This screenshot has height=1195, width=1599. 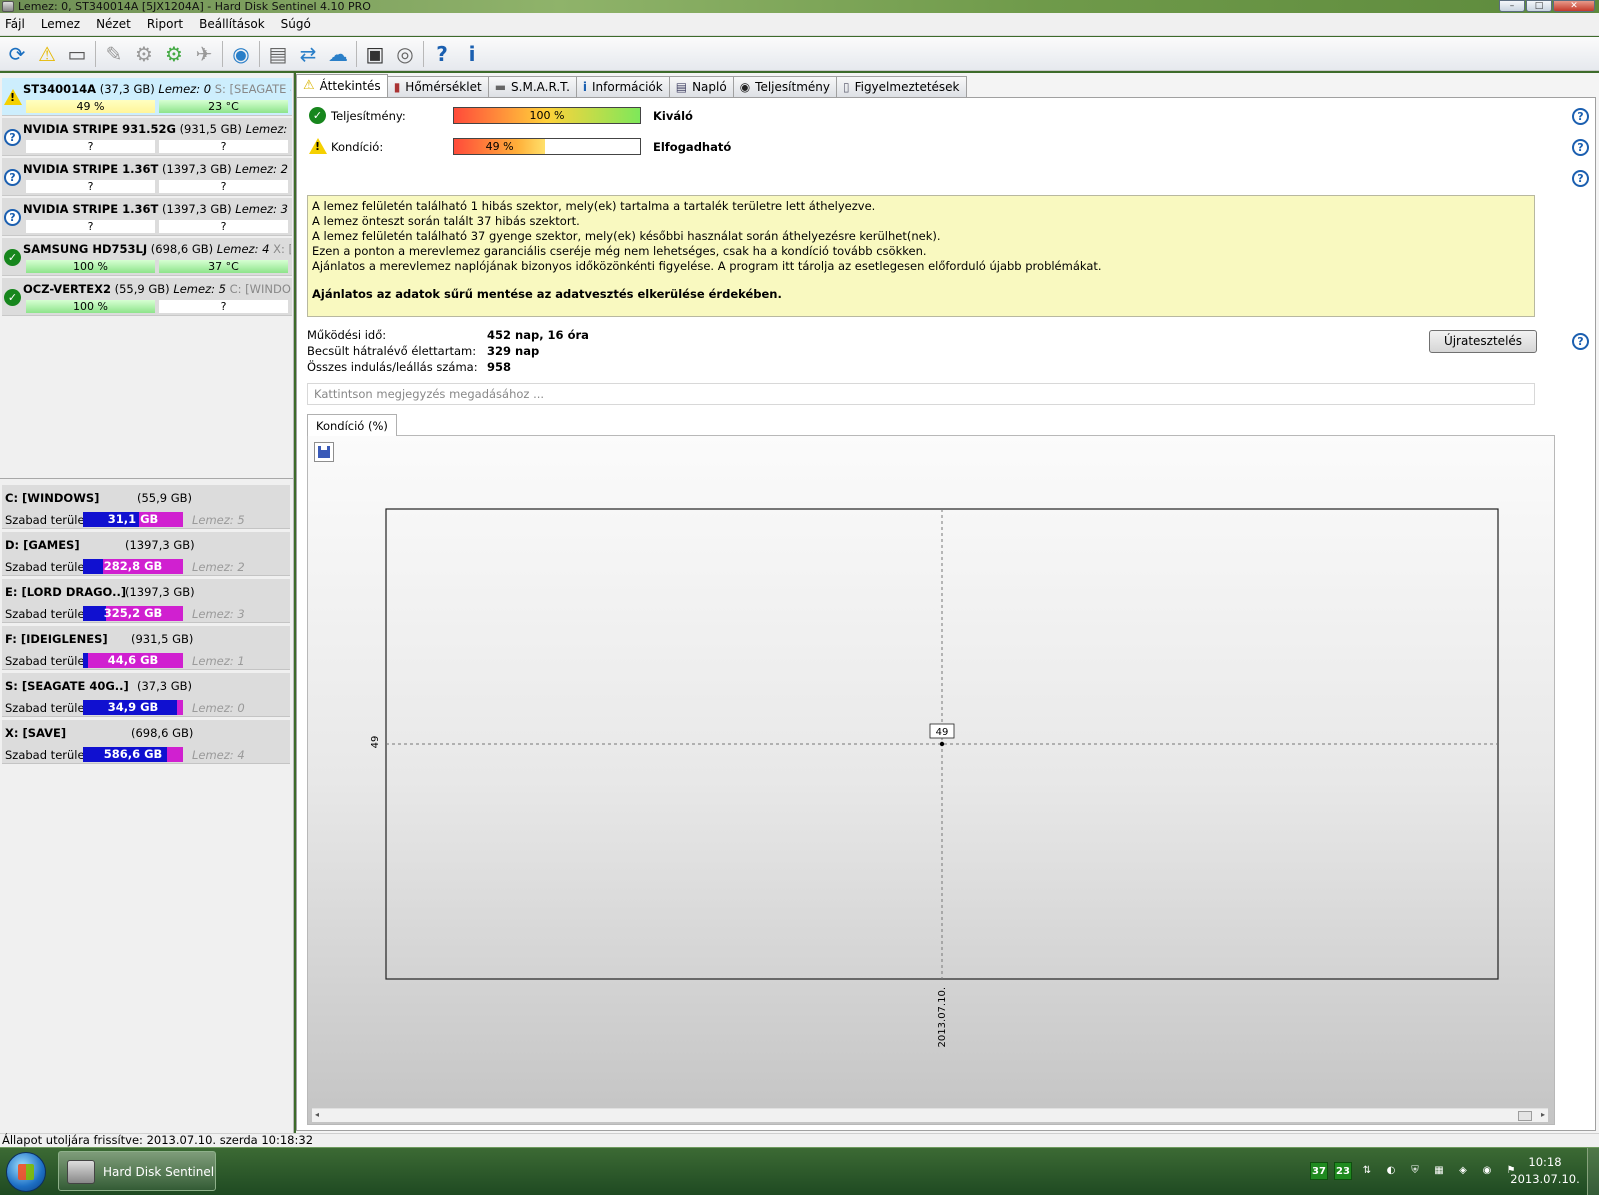 I want to click on update-icon: ◐, so click(x=1391, y=1171).